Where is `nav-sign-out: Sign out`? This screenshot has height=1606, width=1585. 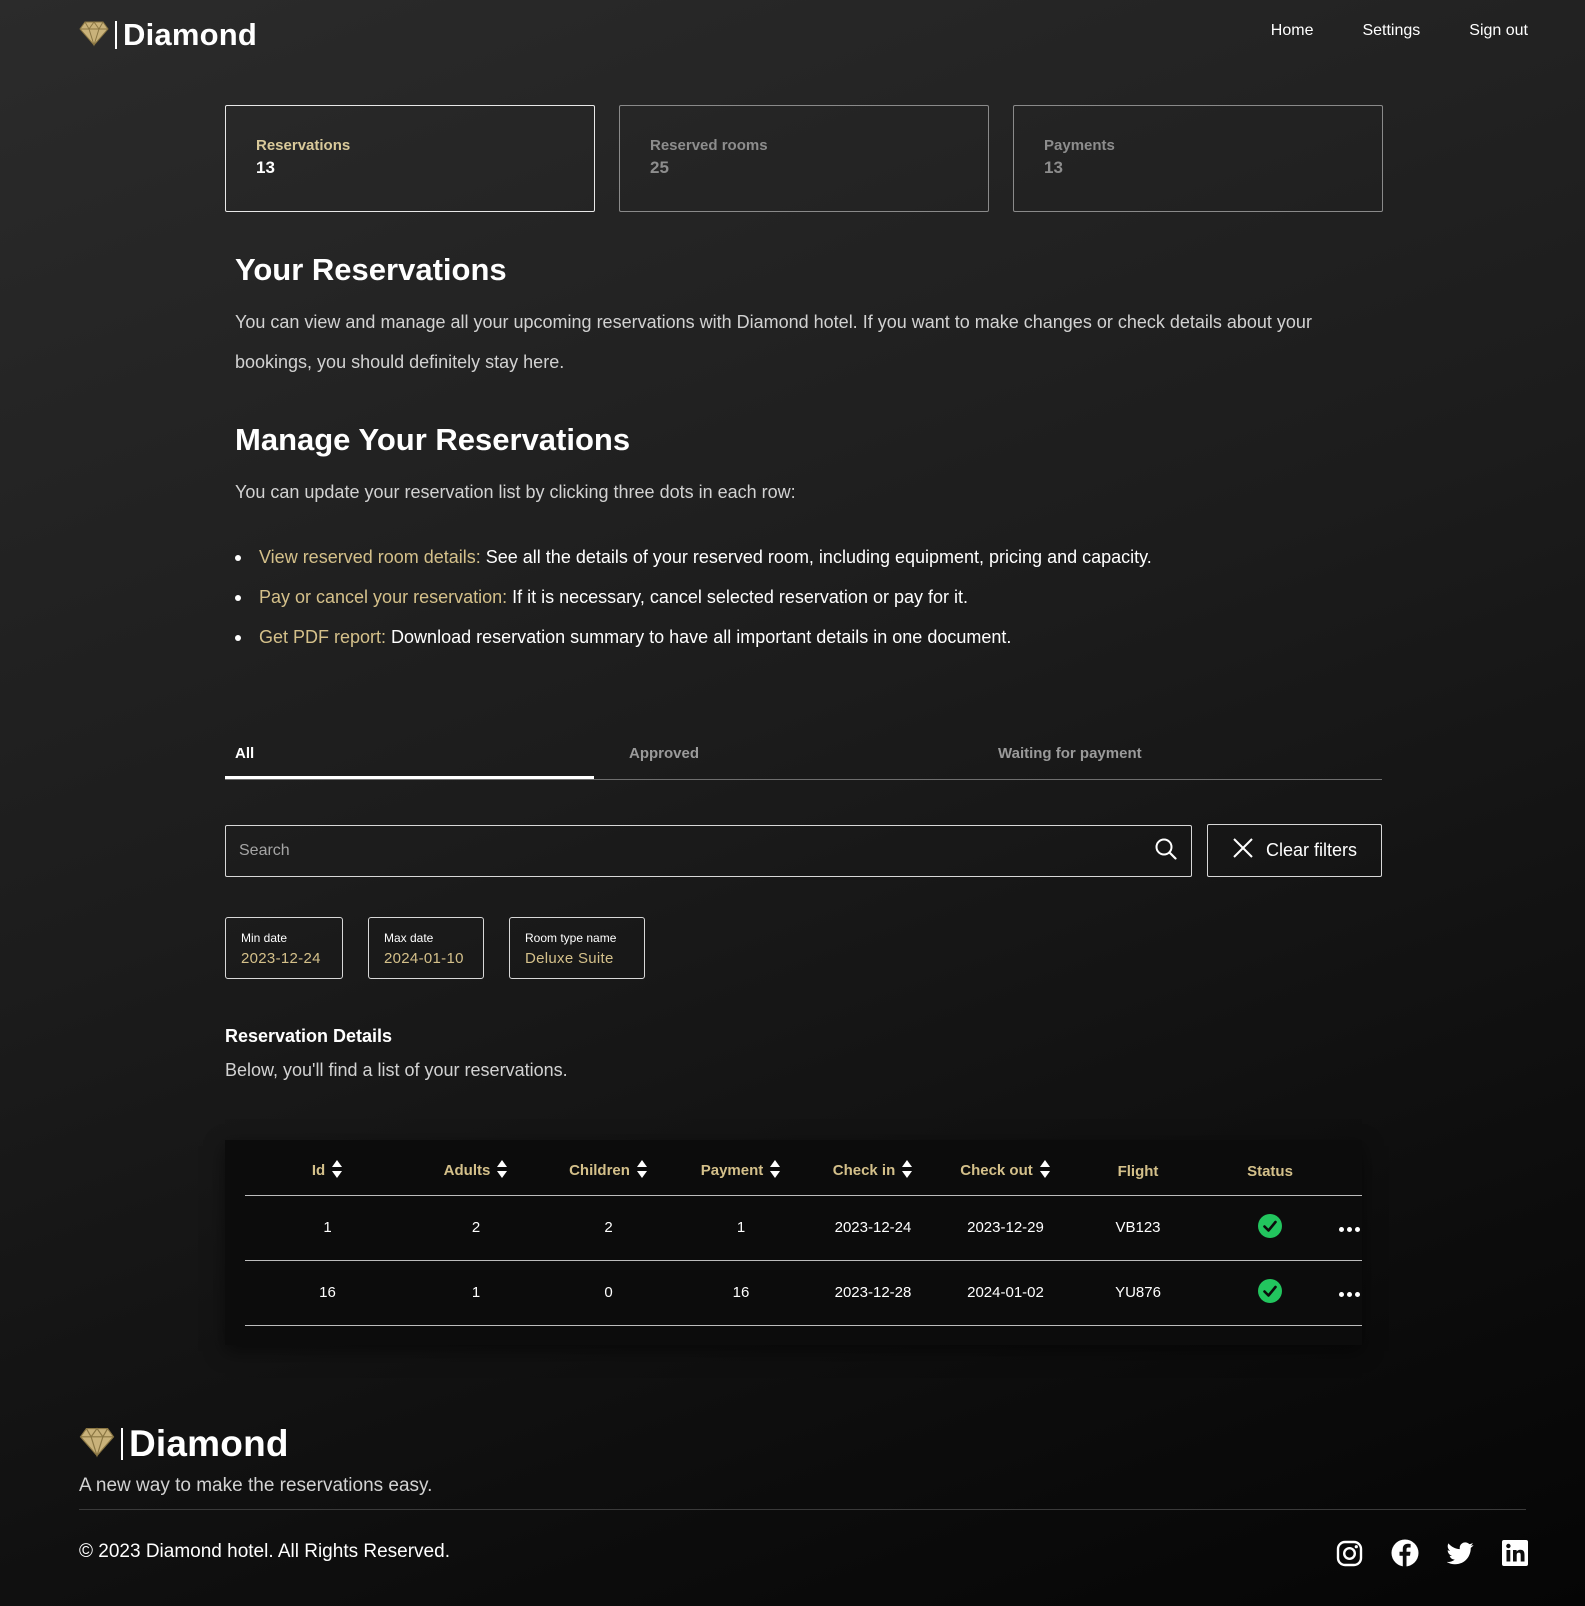
nav-sign-out: Sign out is located at coordinates (1498, 31).